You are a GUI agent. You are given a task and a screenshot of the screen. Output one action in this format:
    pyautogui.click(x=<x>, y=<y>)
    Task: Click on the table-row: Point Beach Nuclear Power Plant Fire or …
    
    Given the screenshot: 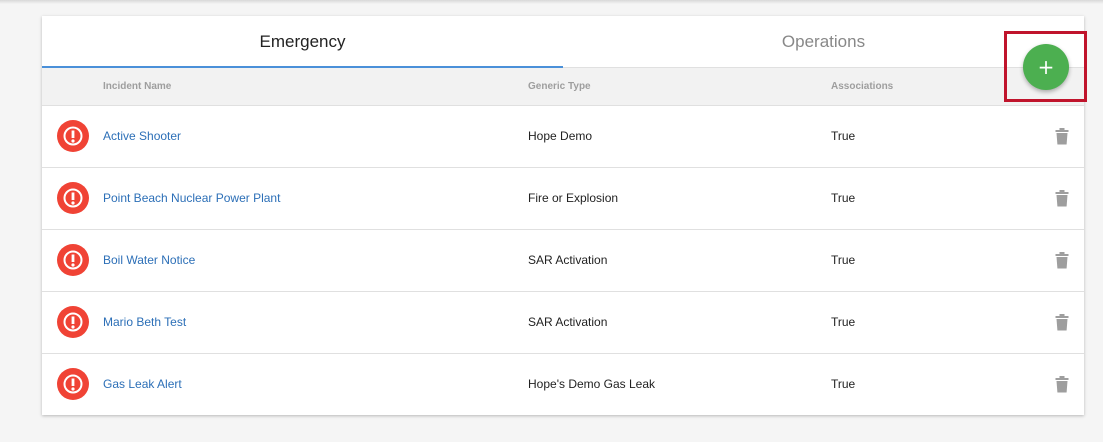 What is the action you would take?
    pyautogui.click(x=563, y=199)
    